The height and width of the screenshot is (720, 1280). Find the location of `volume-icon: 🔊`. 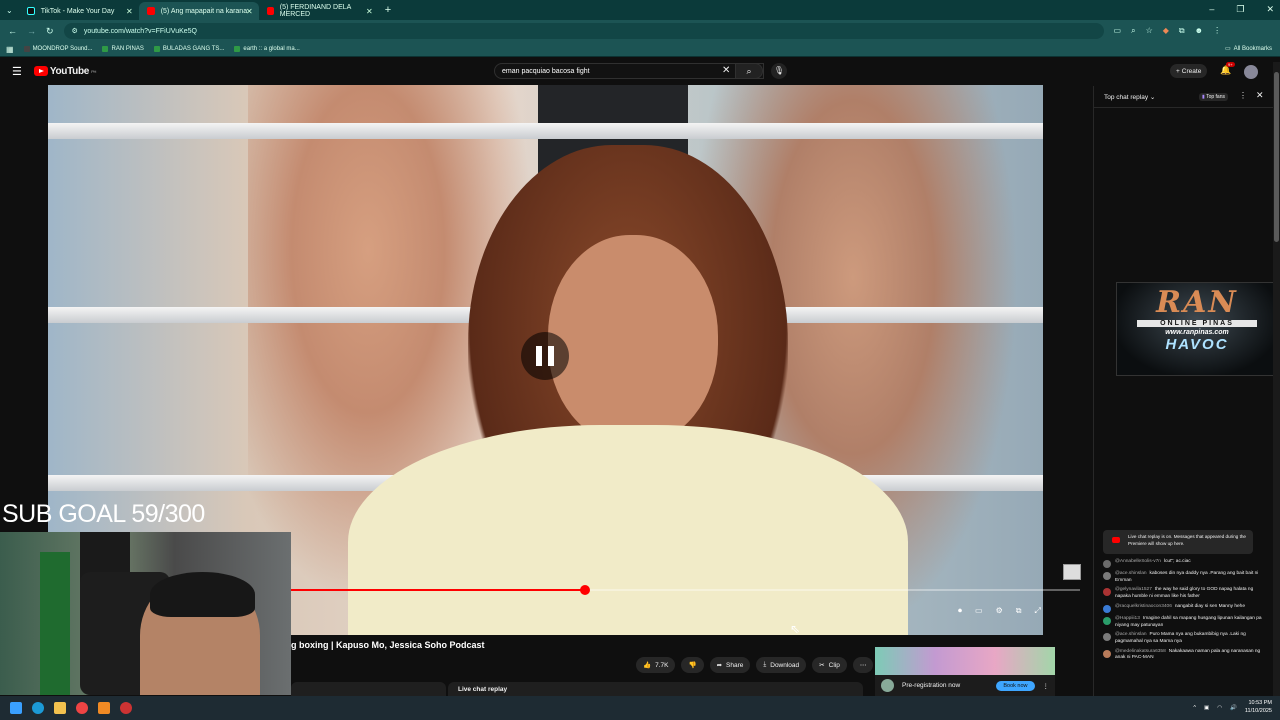

volume-icon: 🔊 is located at coordinates (1233, 708).